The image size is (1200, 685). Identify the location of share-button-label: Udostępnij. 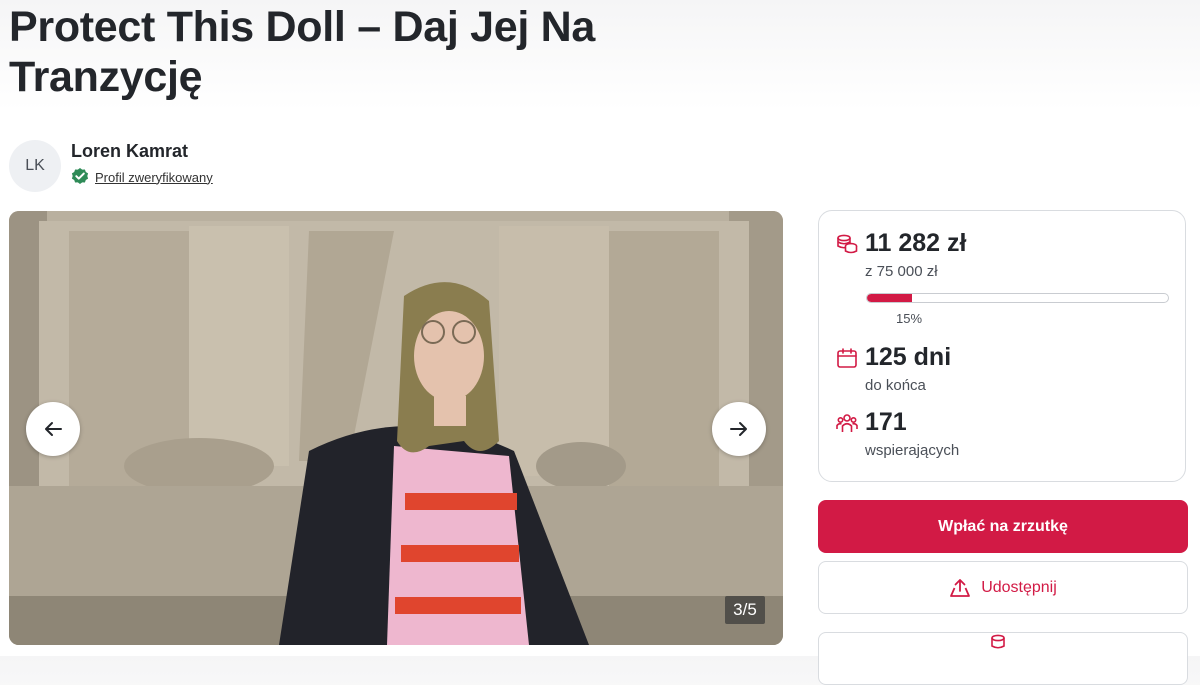
(1019, 587).